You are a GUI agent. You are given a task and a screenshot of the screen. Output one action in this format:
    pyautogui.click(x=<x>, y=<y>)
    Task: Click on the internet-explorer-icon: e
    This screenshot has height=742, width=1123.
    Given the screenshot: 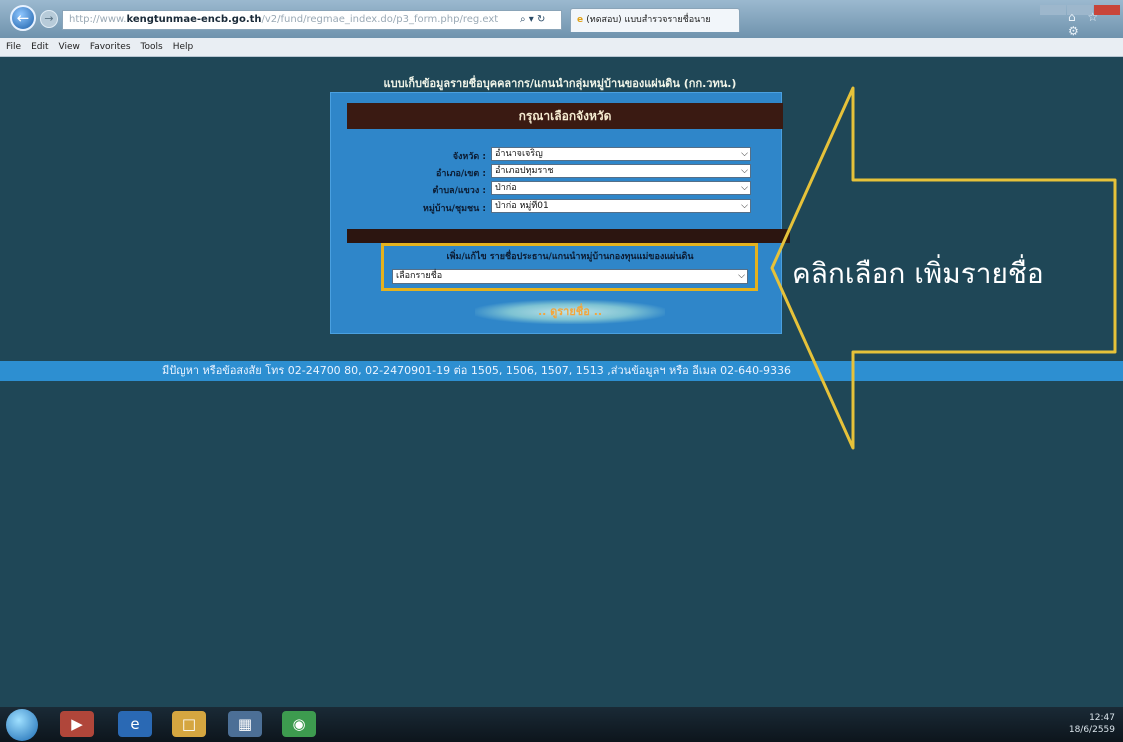 What is the action you would take?
    pyautogui.click(x=135, y=724)
    